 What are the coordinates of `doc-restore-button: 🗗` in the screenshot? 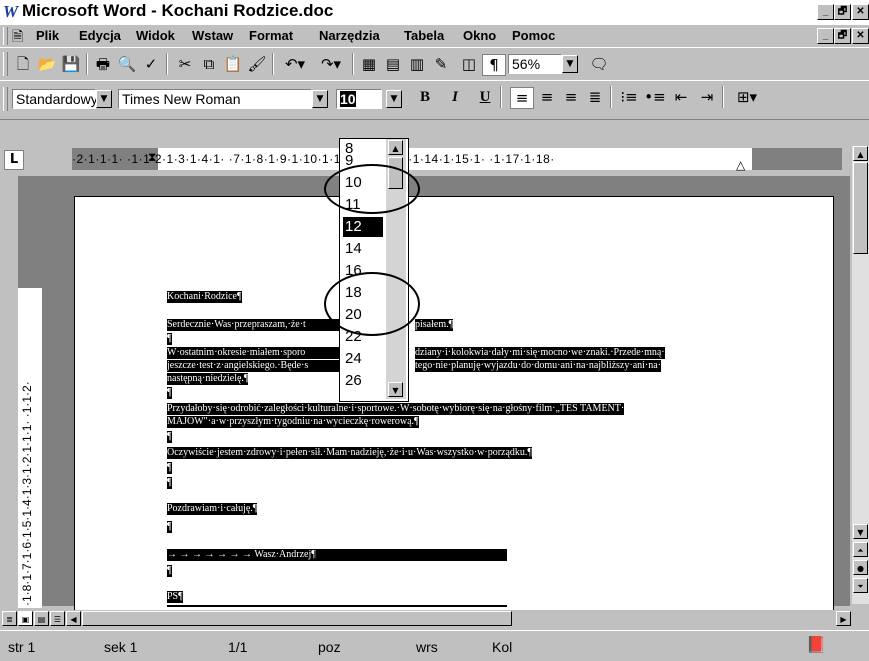 It's located at (842, 36).